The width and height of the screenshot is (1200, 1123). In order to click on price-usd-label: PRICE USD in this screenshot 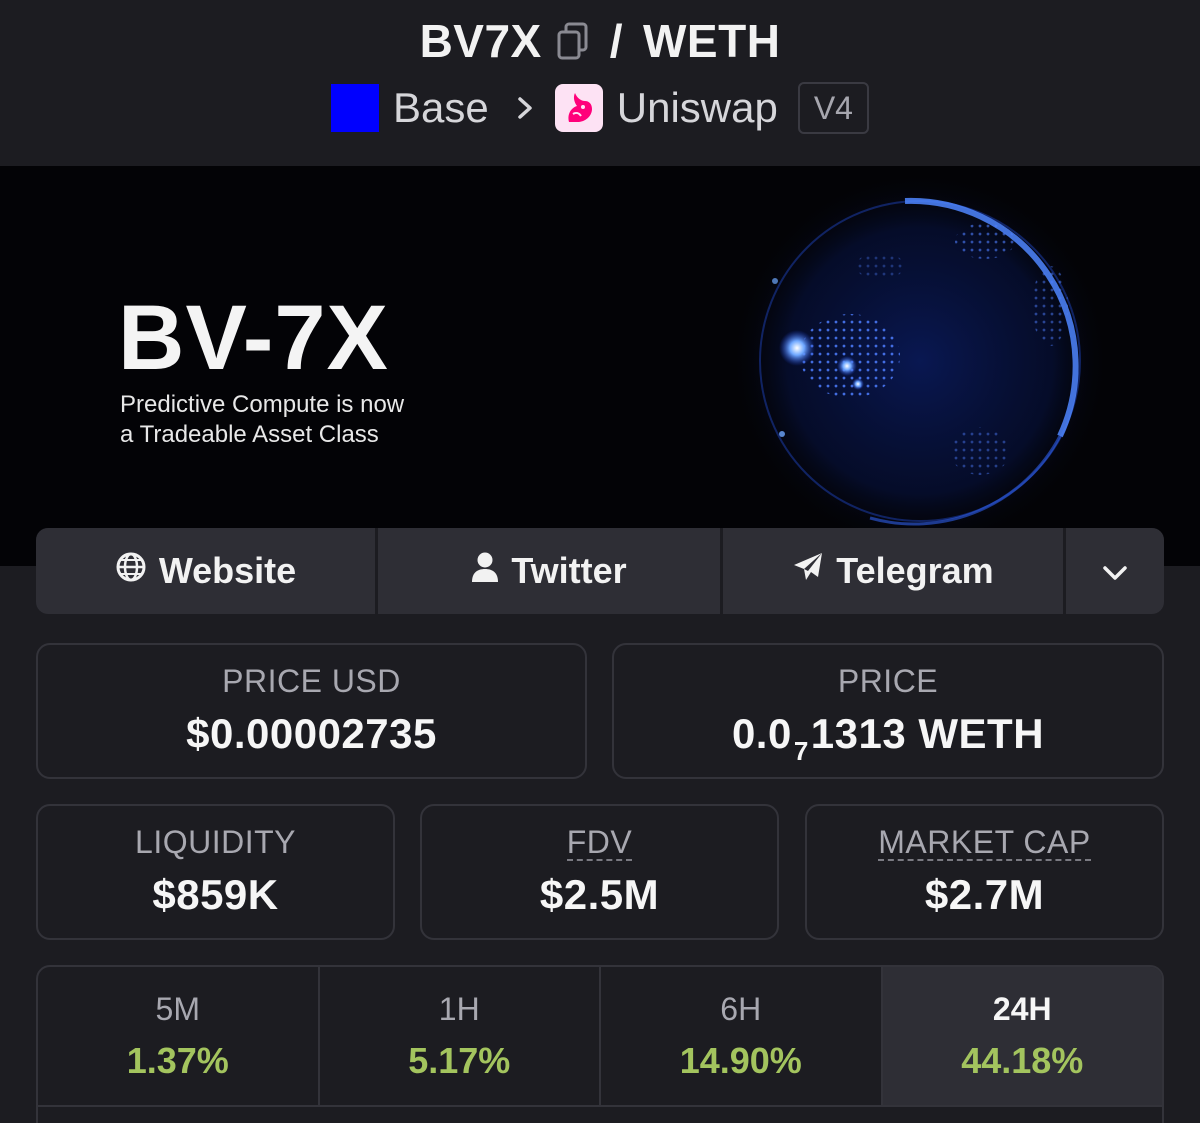, I will do `click(311, 681)`.